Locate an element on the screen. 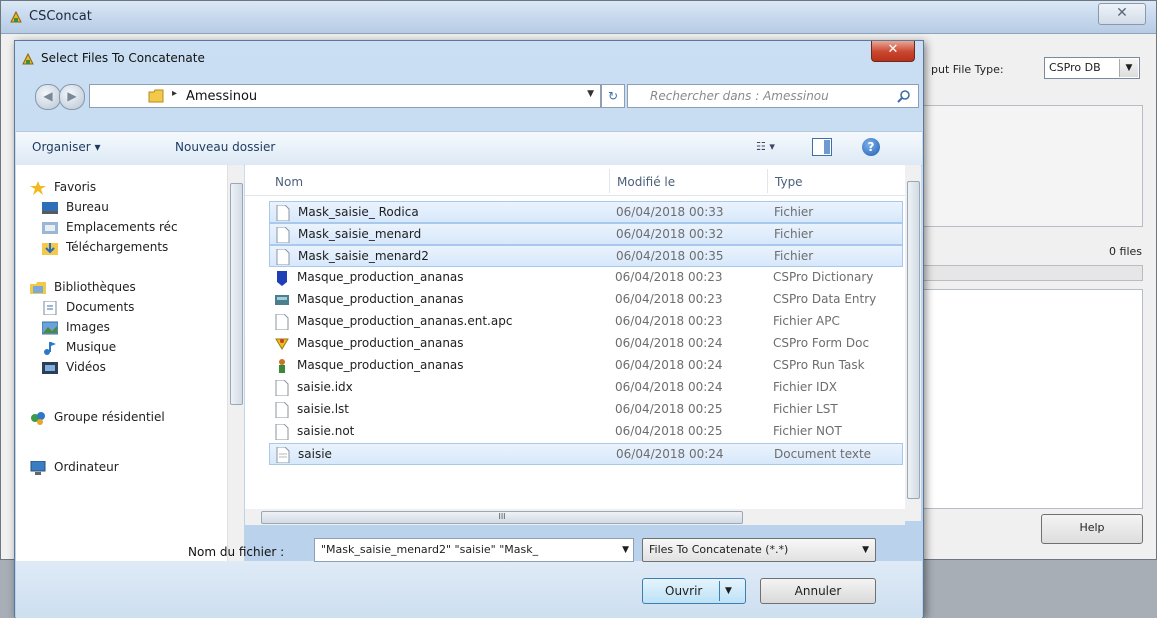  file-row: saisie.idx 06/04/2018 00:24 Fichier IDX is located at coordinates (586, 388).